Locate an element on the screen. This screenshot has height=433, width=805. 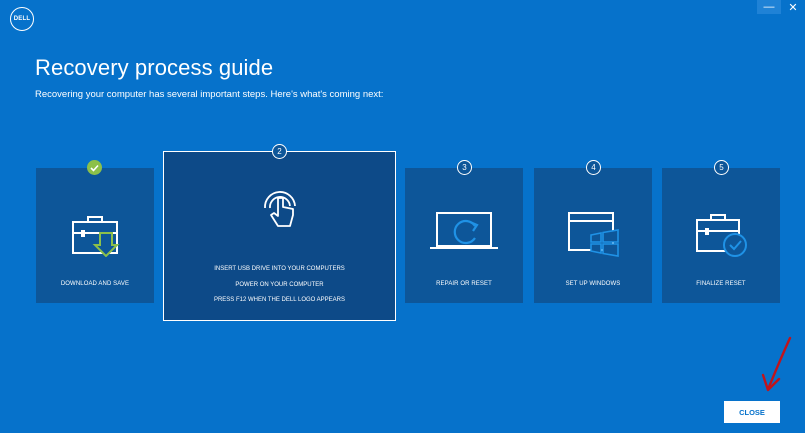
step-card-download: DOWNLOAD AND SAVE is located at coordinates (95, 235).